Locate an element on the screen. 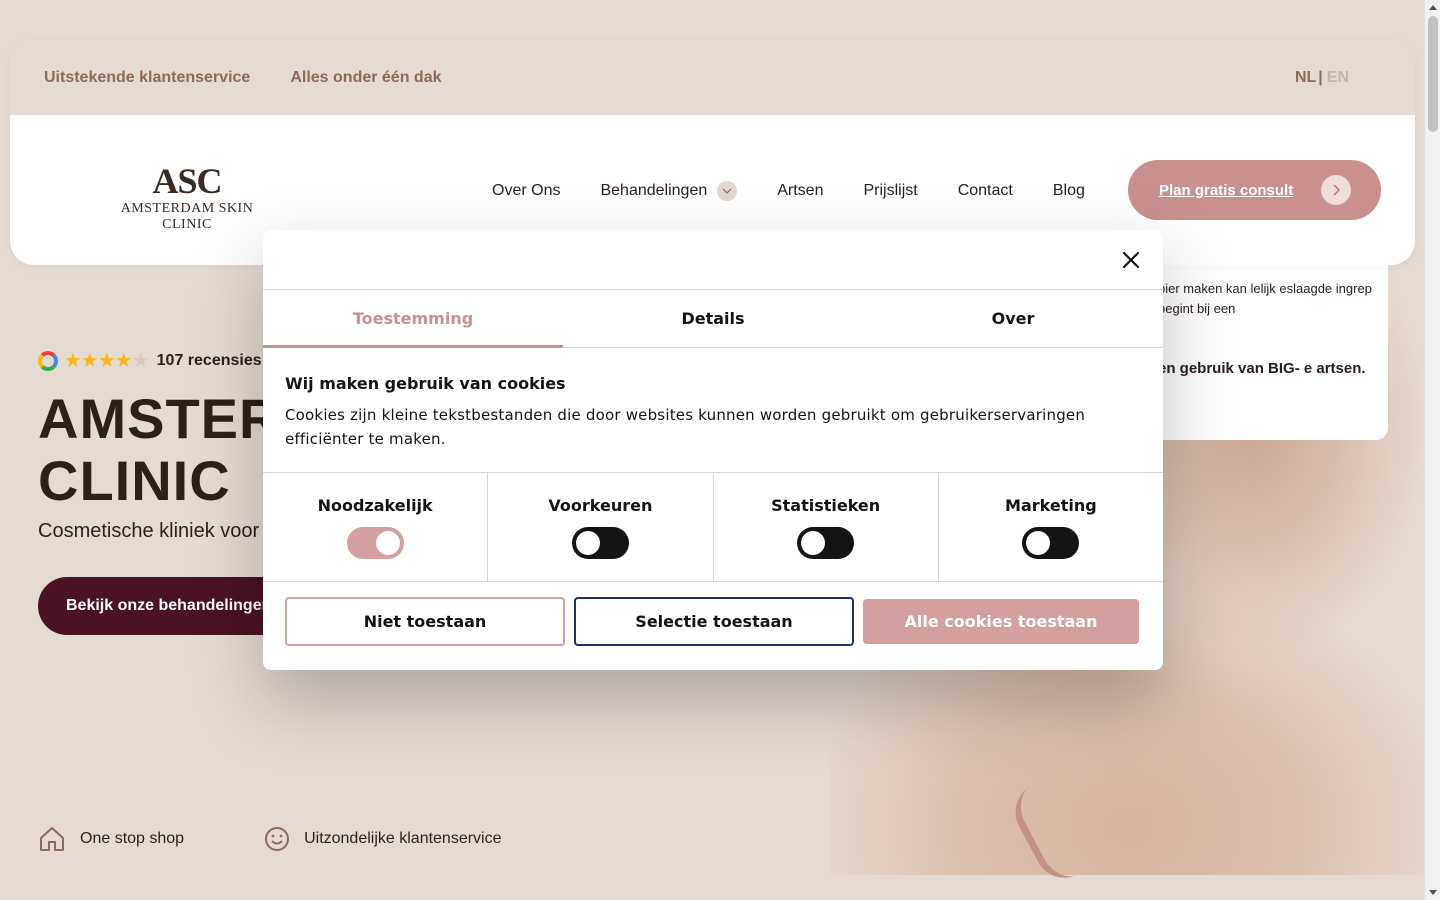 The width and height of the screenshot is (1440, 900). toggle-group-statistieken: Statistieken is located at coordinates (826, 527).